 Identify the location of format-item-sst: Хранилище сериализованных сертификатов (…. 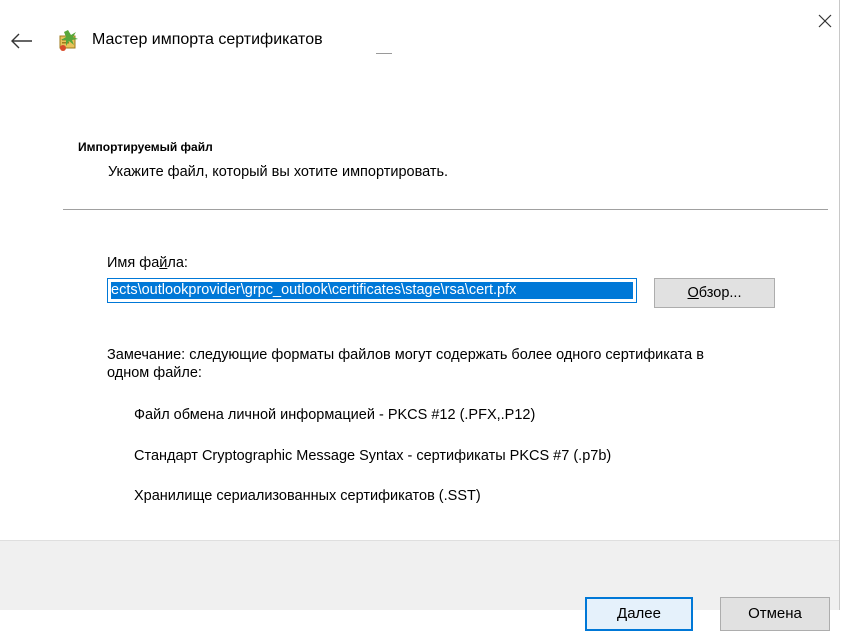
(307, 496).